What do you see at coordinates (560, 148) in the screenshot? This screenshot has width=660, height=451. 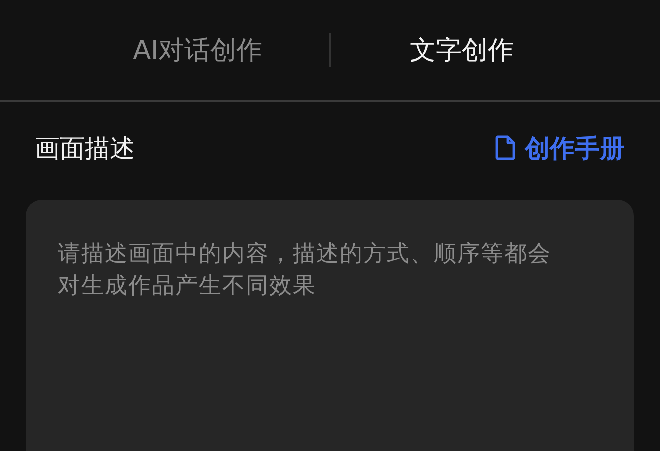 I see `manual-link: 创作手册` at bounding box center [560, 148].